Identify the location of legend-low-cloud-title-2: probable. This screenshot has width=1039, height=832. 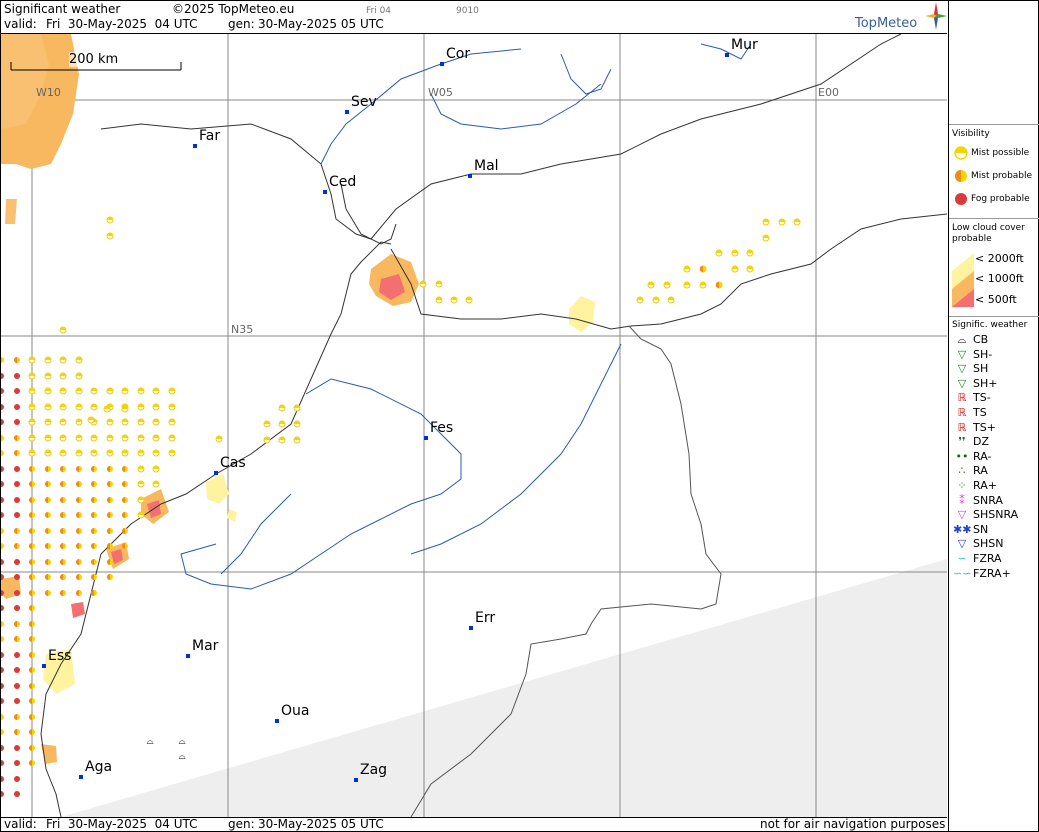
(972, 239).